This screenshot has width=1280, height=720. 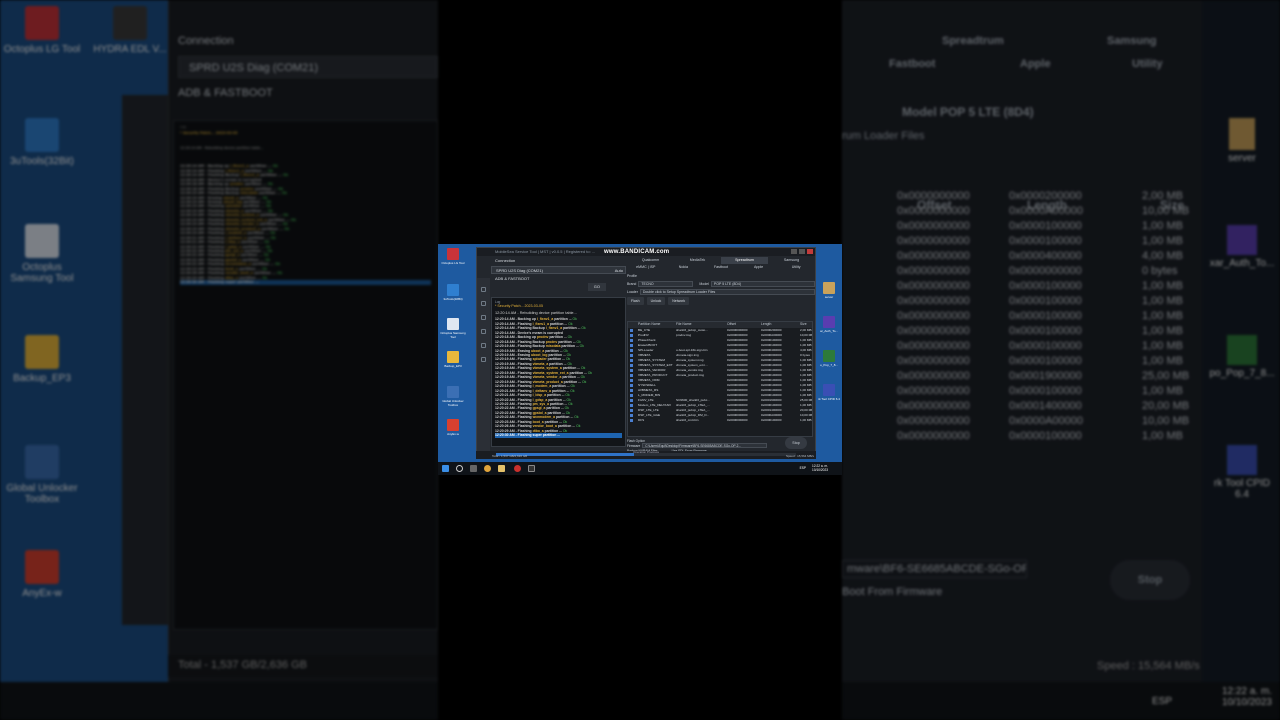 I want to click on stop-button-bg: Stop, so click(x=1150, y=580).